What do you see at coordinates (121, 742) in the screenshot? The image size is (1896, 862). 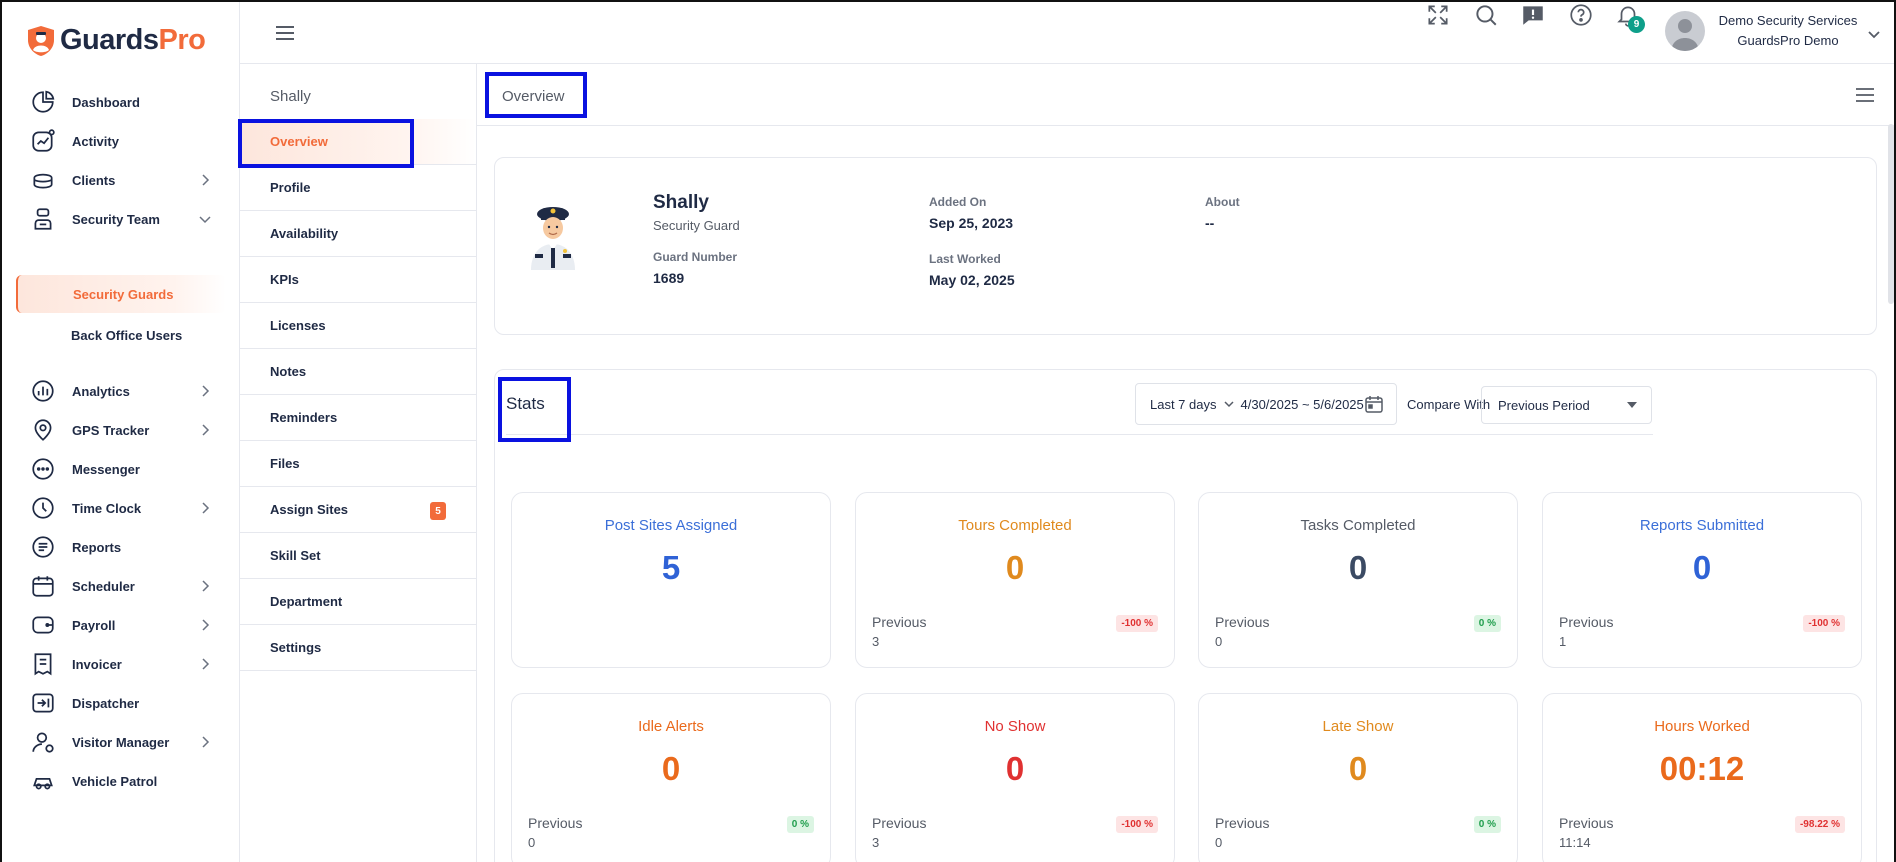 I see `sidebar-item-visitor-manager: Visitor Manager` at bounding box center [121, 742].